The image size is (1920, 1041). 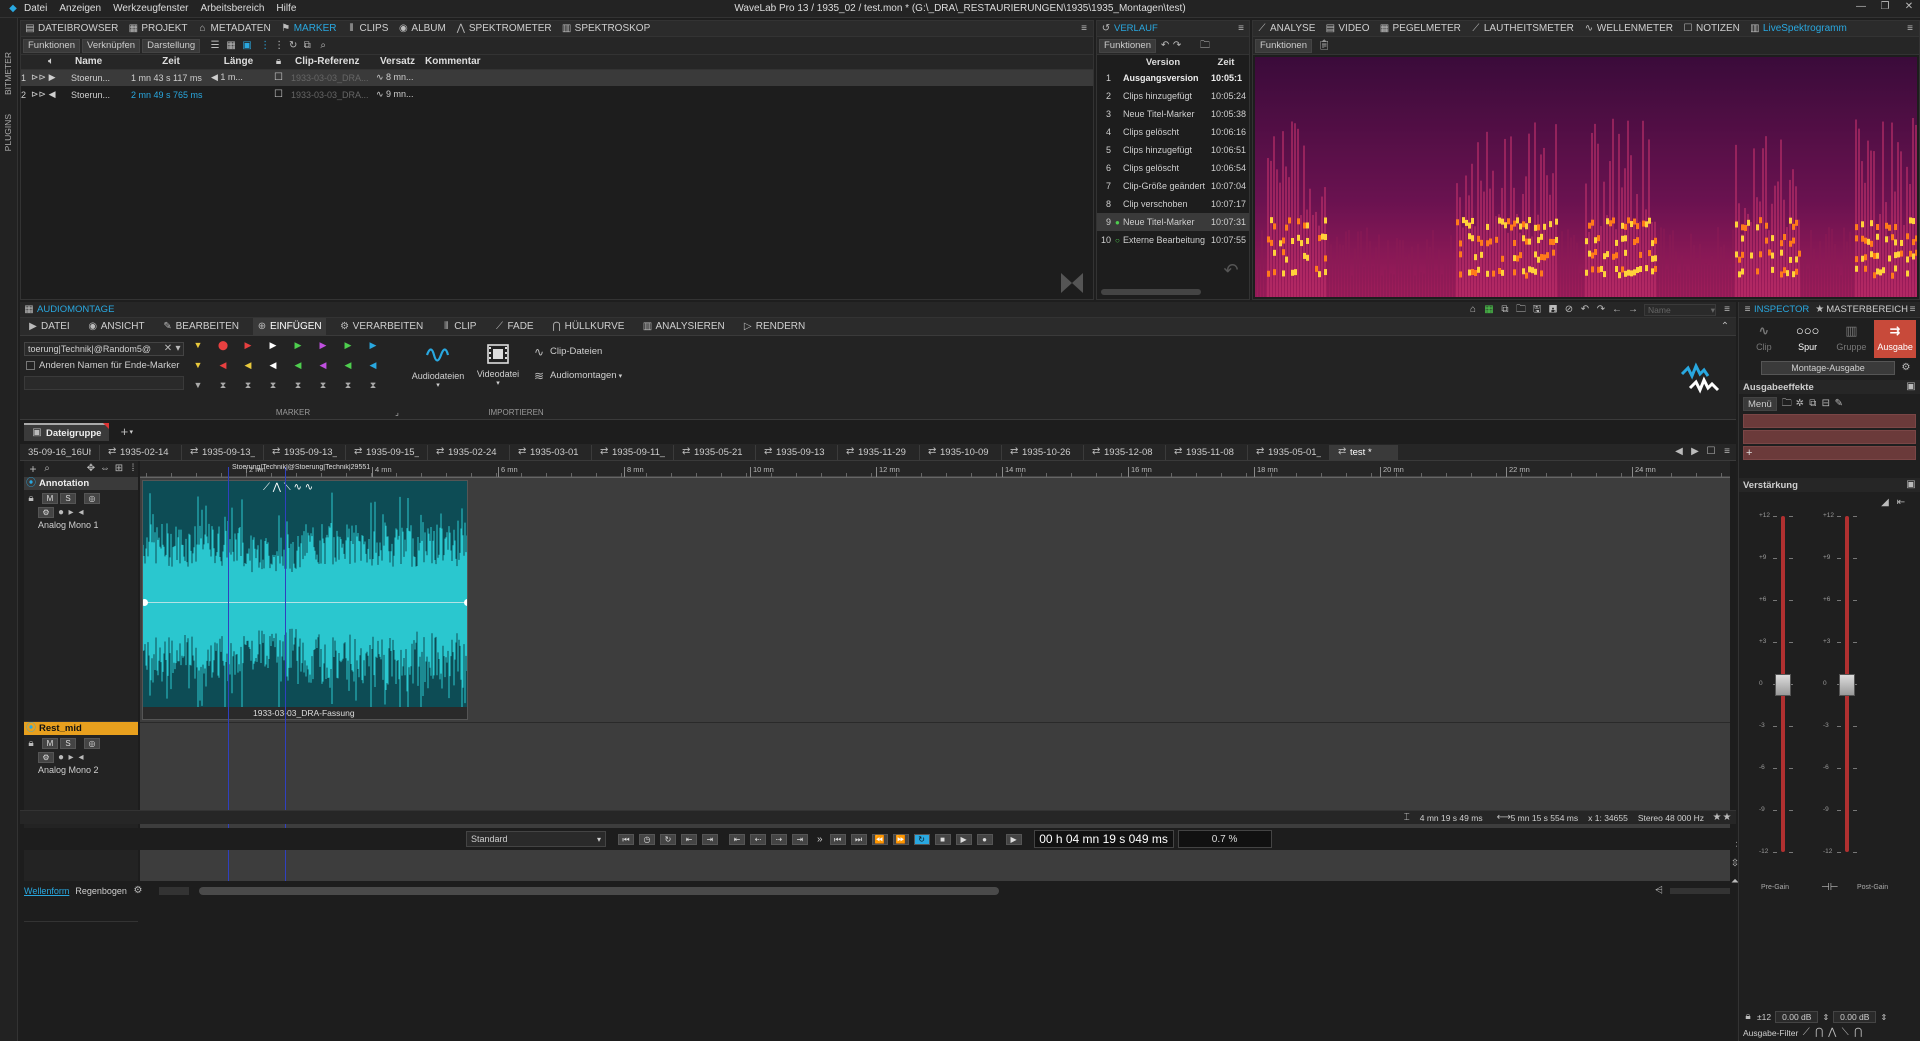 I want to click on marker-loop-icon: ↻, so click(x=293, y=45).